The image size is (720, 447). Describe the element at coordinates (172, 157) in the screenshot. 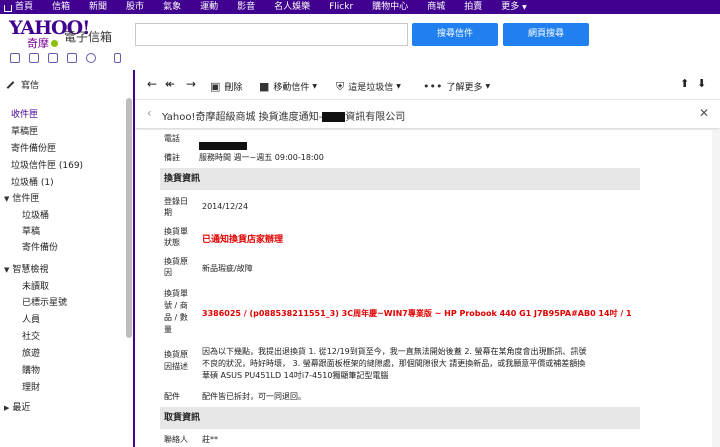

I see `note-label: 備註` at that location.